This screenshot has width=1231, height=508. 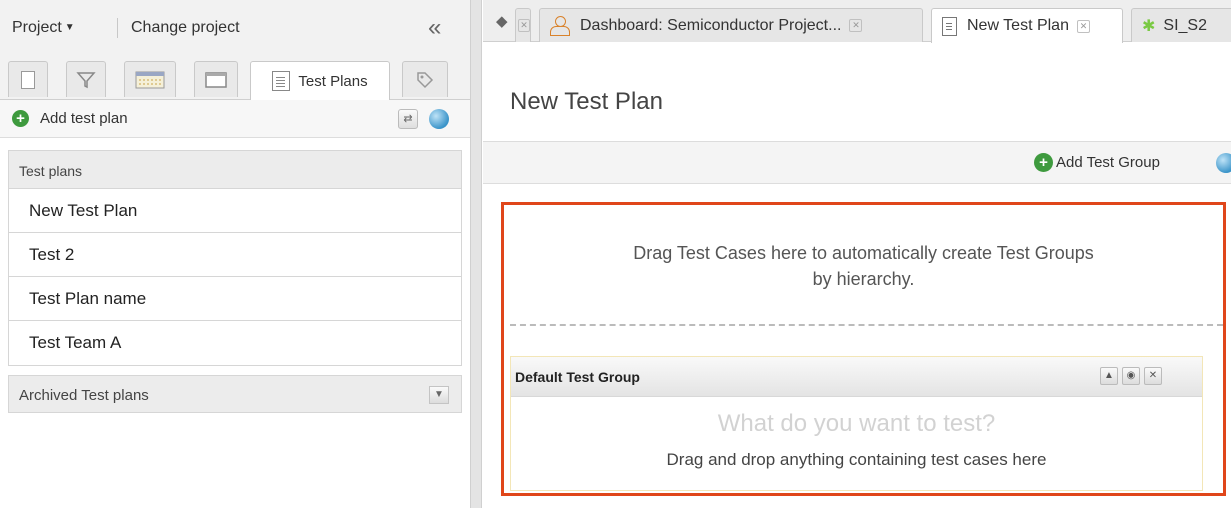 I want to click on tab-list-view, so click(x=28, y=79).